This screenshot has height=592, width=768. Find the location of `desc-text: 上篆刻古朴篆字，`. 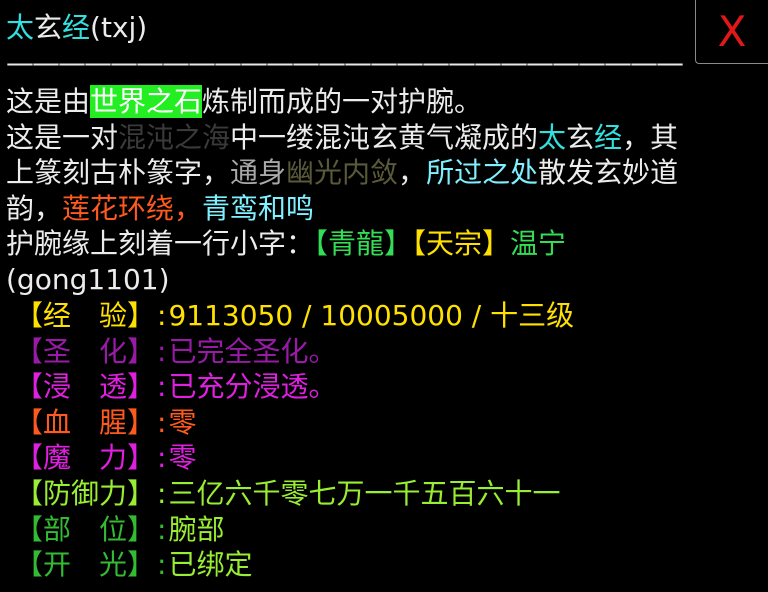

desc-text: 上篆刻古朴篆字， is located at coordinates (118, 172).